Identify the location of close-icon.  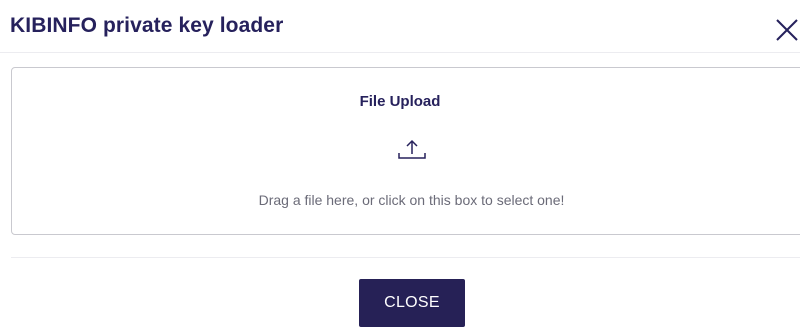
(787, 30).